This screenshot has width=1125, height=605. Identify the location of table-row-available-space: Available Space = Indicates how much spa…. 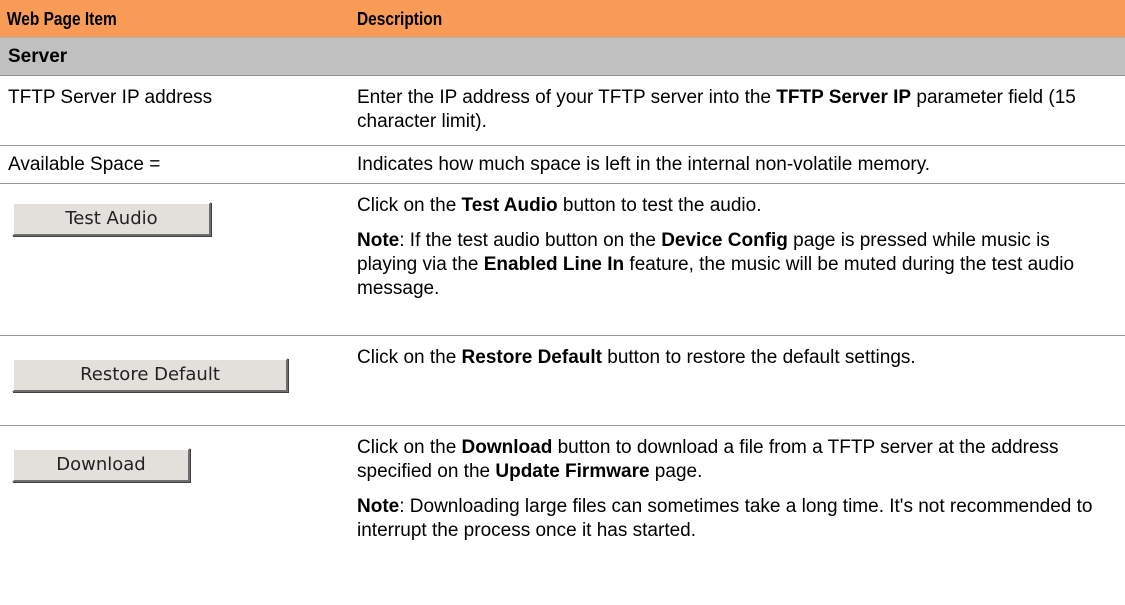
(562, 165).